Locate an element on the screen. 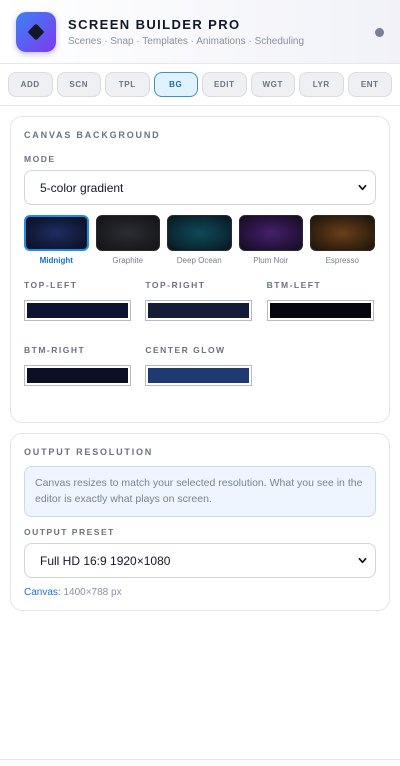 The width and height of the screenshot is (400, 766). preset-plum-noir: Plum Noir is located at coordinates (270, 240).